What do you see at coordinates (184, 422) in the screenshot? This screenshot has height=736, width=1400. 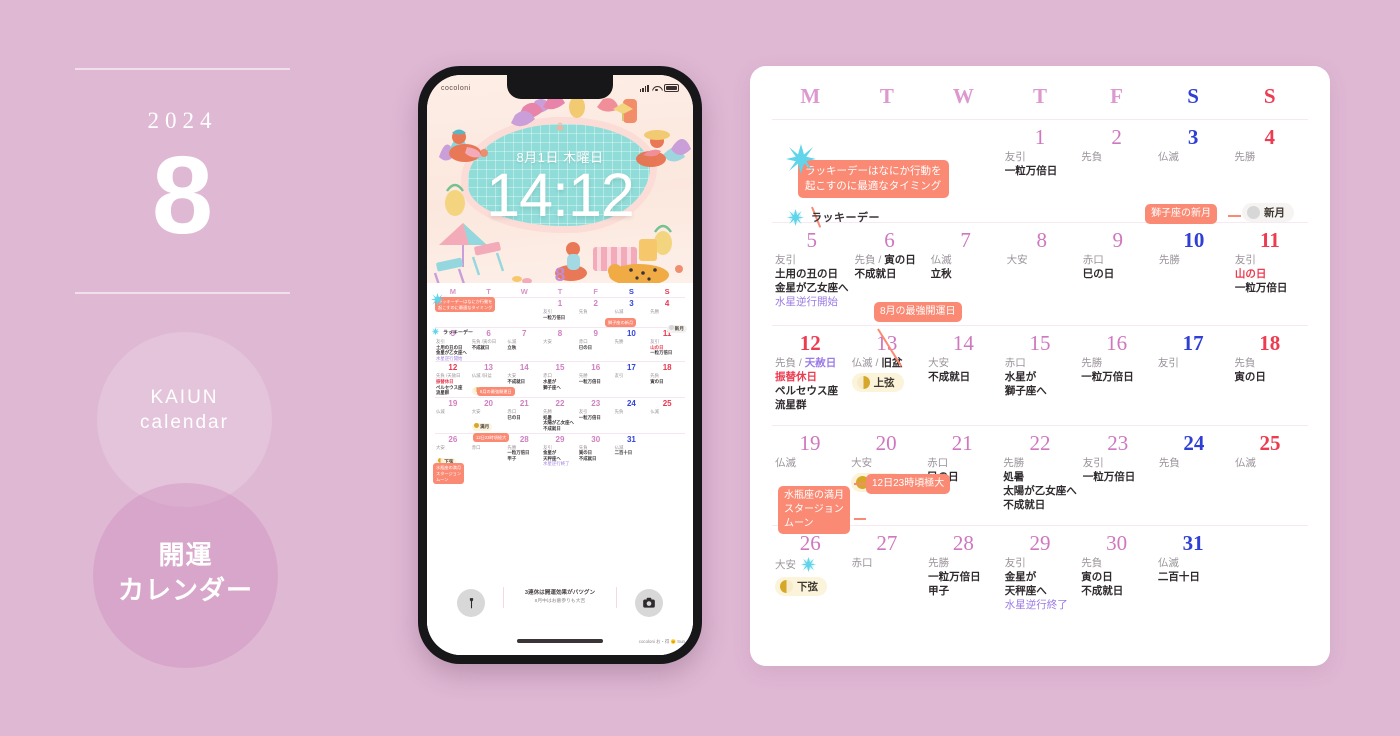 I see `brand-calendar-text: calendar` at bounding box center [184, 422].